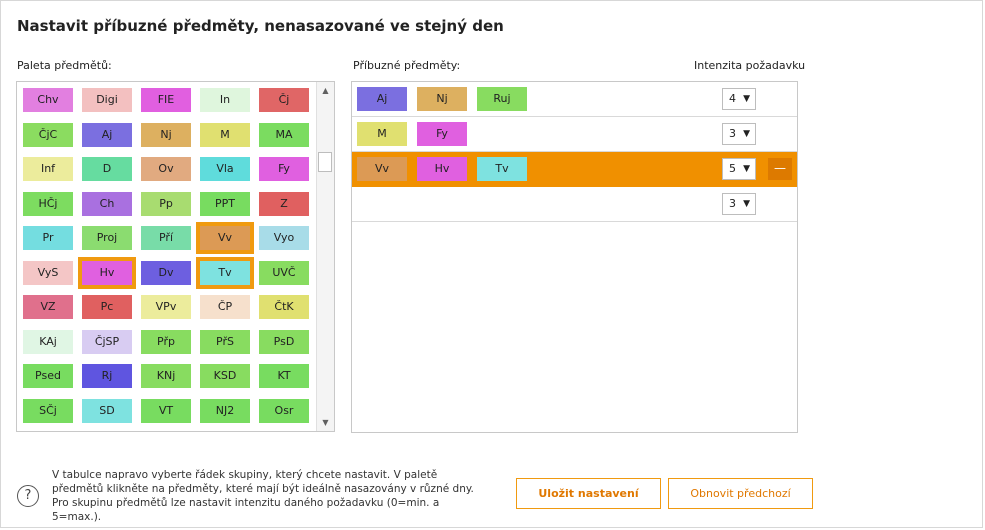  What do you see at coordinates (382, 99) in the screenshot?
I see `group-subject-tile: Aj` at bounding box center [382, 99].